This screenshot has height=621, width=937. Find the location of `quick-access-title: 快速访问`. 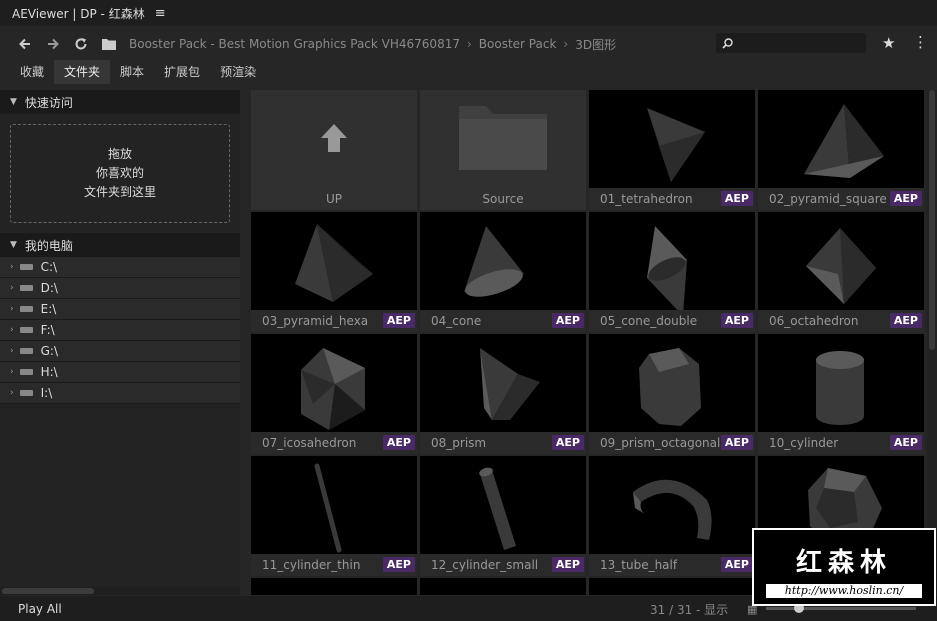

quick-access-title: 快速访问 is located at coordinates (48, 102).